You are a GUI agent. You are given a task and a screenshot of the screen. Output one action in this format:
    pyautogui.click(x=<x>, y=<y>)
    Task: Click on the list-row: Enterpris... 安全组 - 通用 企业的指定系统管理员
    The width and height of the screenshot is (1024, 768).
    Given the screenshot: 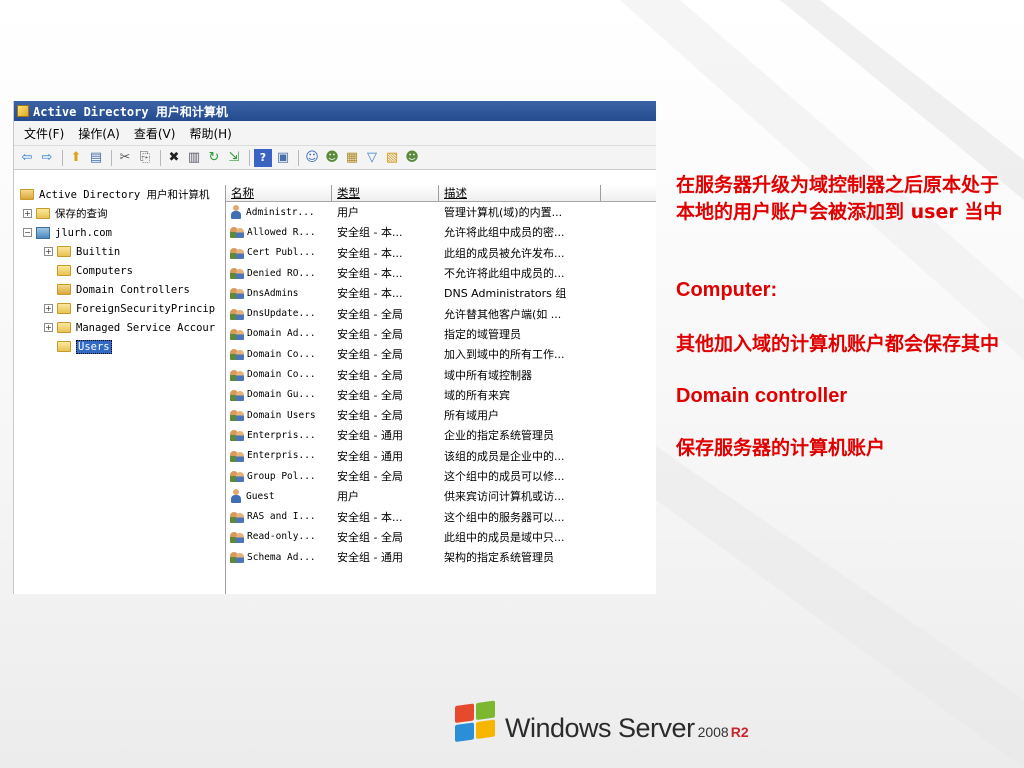 What is the action you would take?
    pyautogui.click(x=441, y=435)
    